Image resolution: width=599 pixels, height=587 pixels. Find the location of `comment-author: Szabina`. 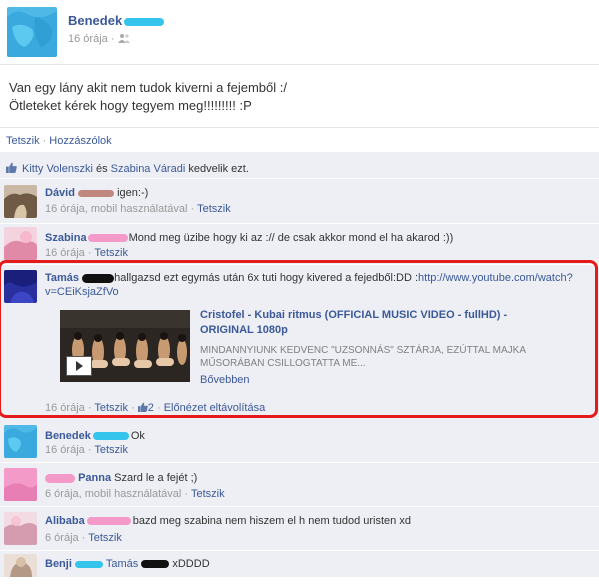

comment-author: Szabina is located at coordinates (66, 238).